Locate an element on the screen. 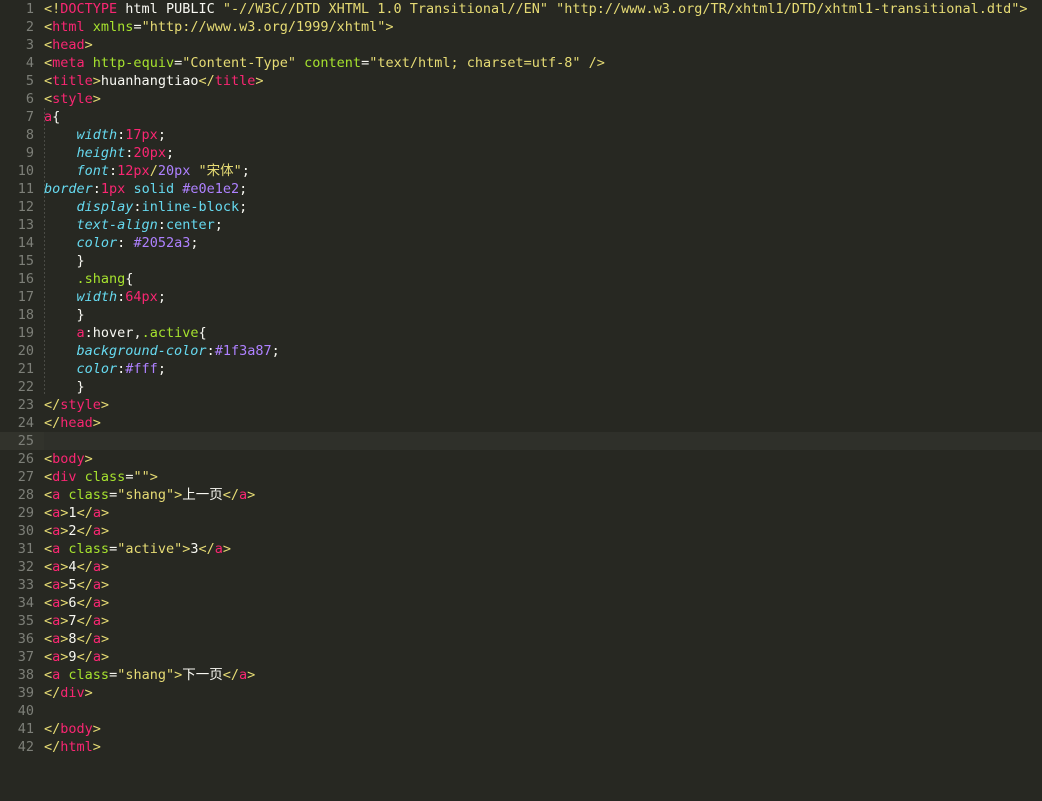 This screenshot has height=801, width=1042. code-line-content: background-color:#1f3a87; is located at coordinates (543, 351).